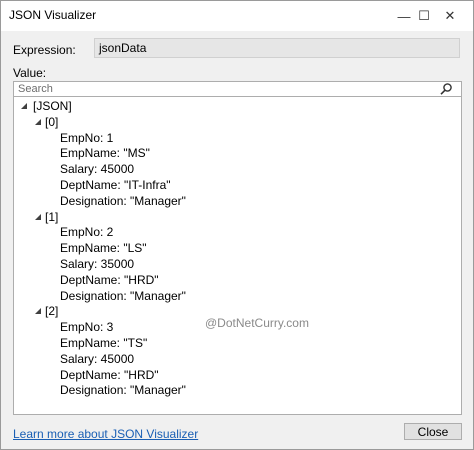 This screenshot has height=450, width=474. I want to click on watermark: @DotNetCurry.com, so click(257, 323).